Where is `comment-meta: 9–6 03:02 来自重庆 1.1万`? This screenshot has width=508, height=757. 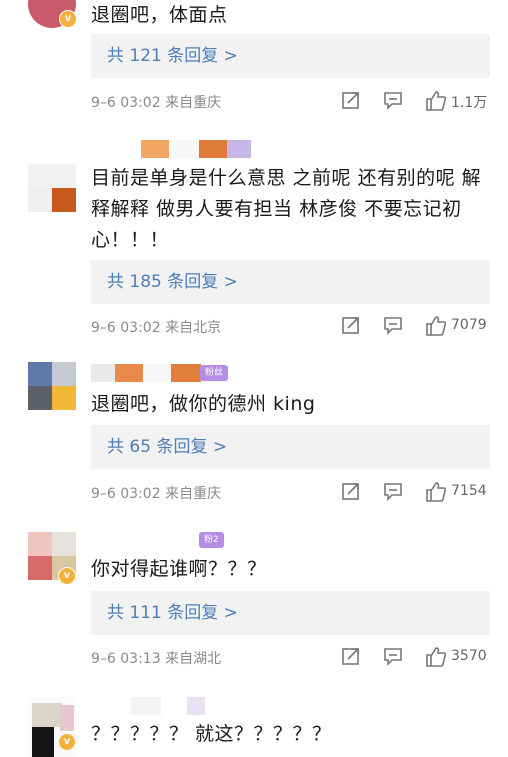 comment-meta: 9–6 03:02 来自重庆 1.1万 is located at coordinates (296, 102).